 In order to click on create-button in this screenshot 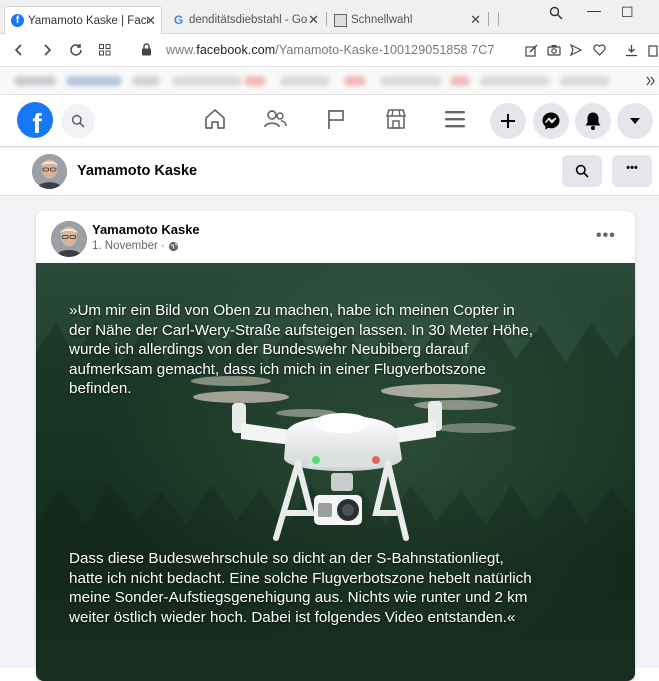, I will do `click(508, 121)`.